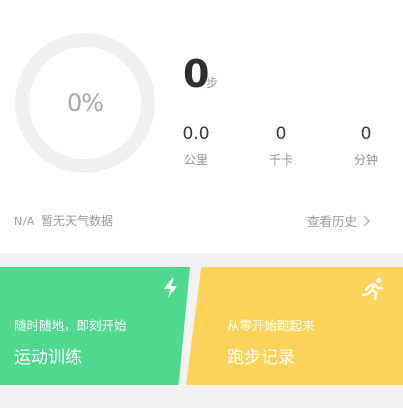  I want to click on progress-percent: 0%, so click(85, 103).